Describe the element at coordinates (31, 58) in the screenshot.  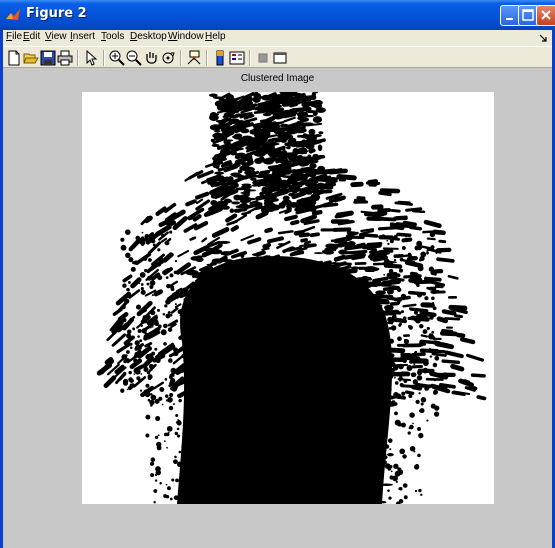
I see `open-file-icon` at that location.